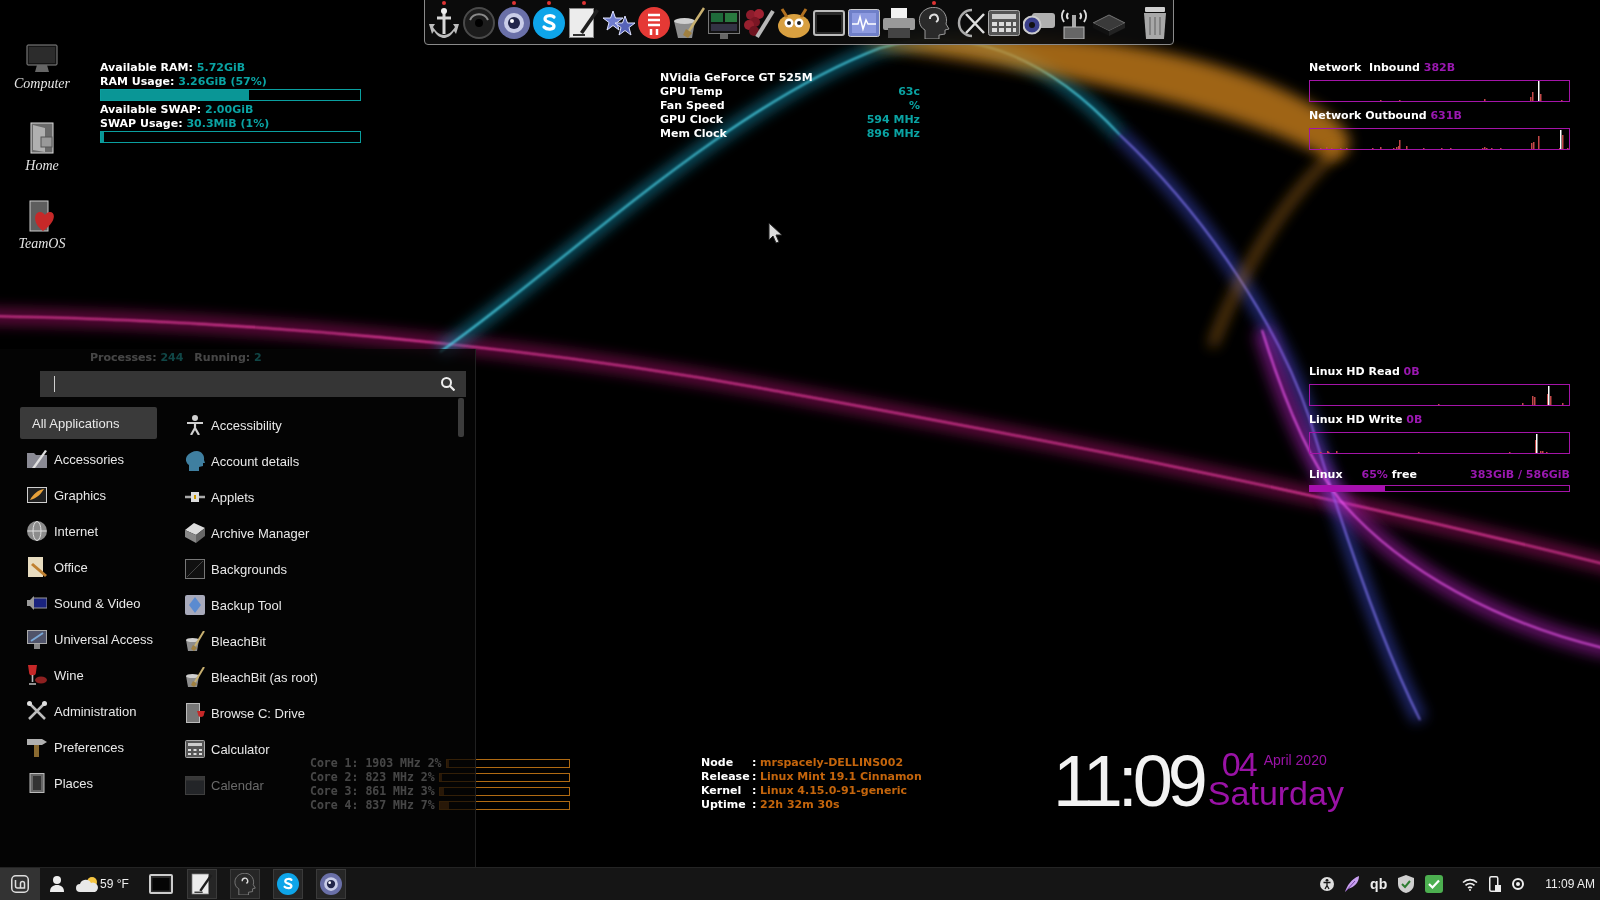 The height and width of the screenshot is (900, 1600). I want to click on diamond-tile-icon, so click(195, 605).